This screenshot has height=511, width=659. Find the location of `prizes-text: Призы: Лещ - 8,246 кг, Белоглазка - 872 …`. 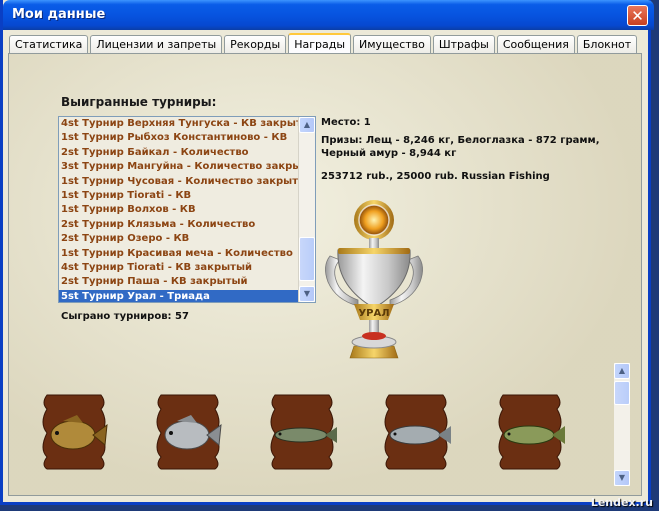

prizes-text: Призы: Лещ - 8,246 кг, Белоглазка - 872 … is located at coordinates (460, 147).